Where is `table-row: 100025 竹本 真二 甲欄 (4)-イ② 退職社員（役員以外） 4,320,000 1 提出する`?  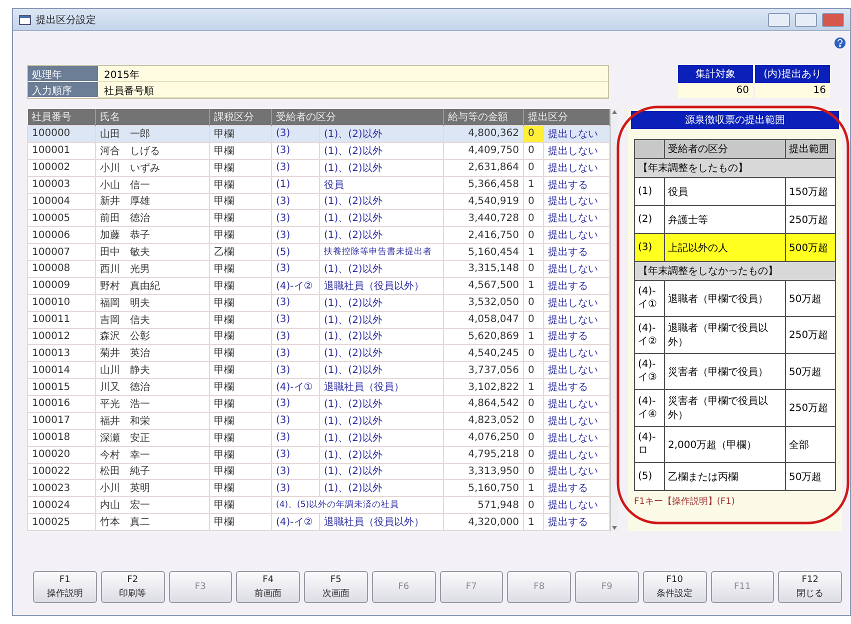 table-row: 100025 竹本 真二 甲欄 (4)-イ② 退職社員（役員以外） 4,320,000 1 提出する is located at coordinates (319, 522).